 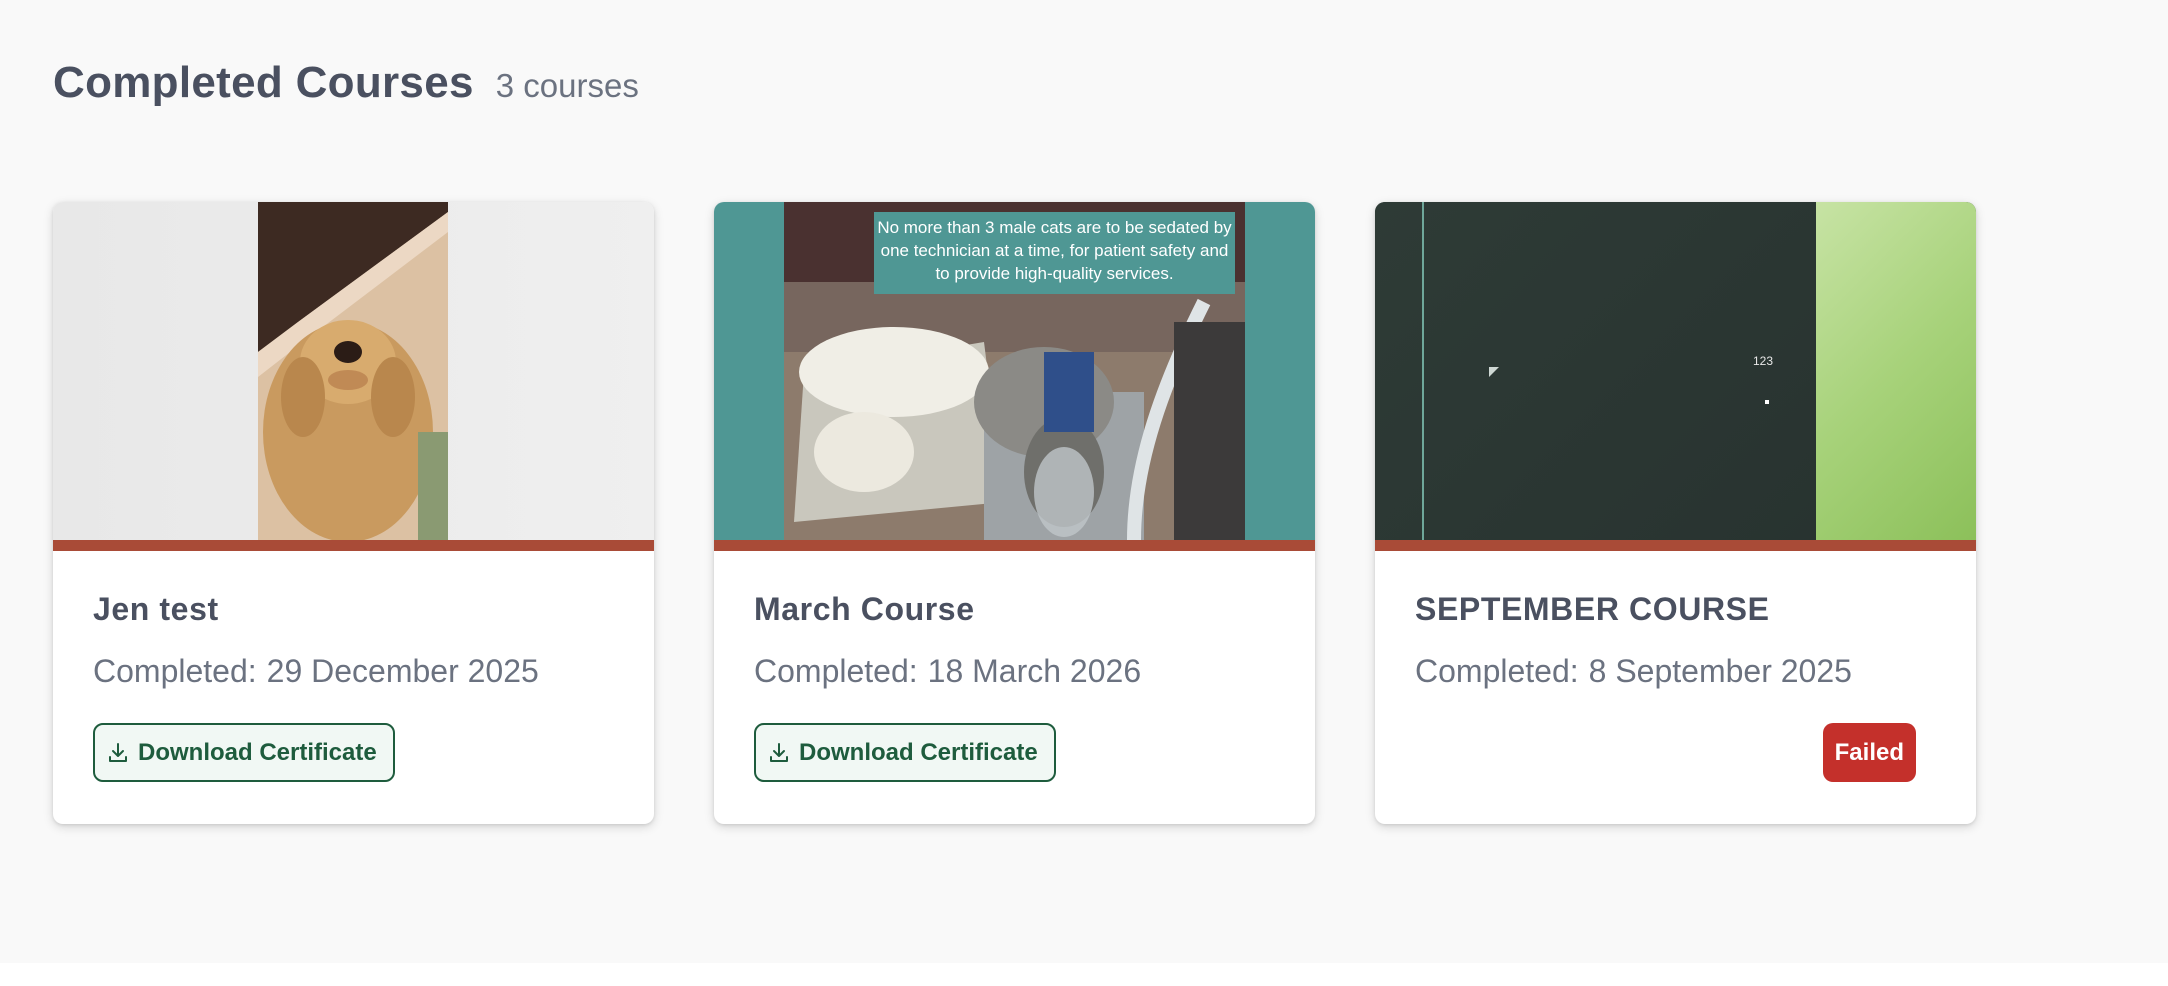 I want to click on completion-info: Completed: 8 September 2025, so click(x=1675, y=671).